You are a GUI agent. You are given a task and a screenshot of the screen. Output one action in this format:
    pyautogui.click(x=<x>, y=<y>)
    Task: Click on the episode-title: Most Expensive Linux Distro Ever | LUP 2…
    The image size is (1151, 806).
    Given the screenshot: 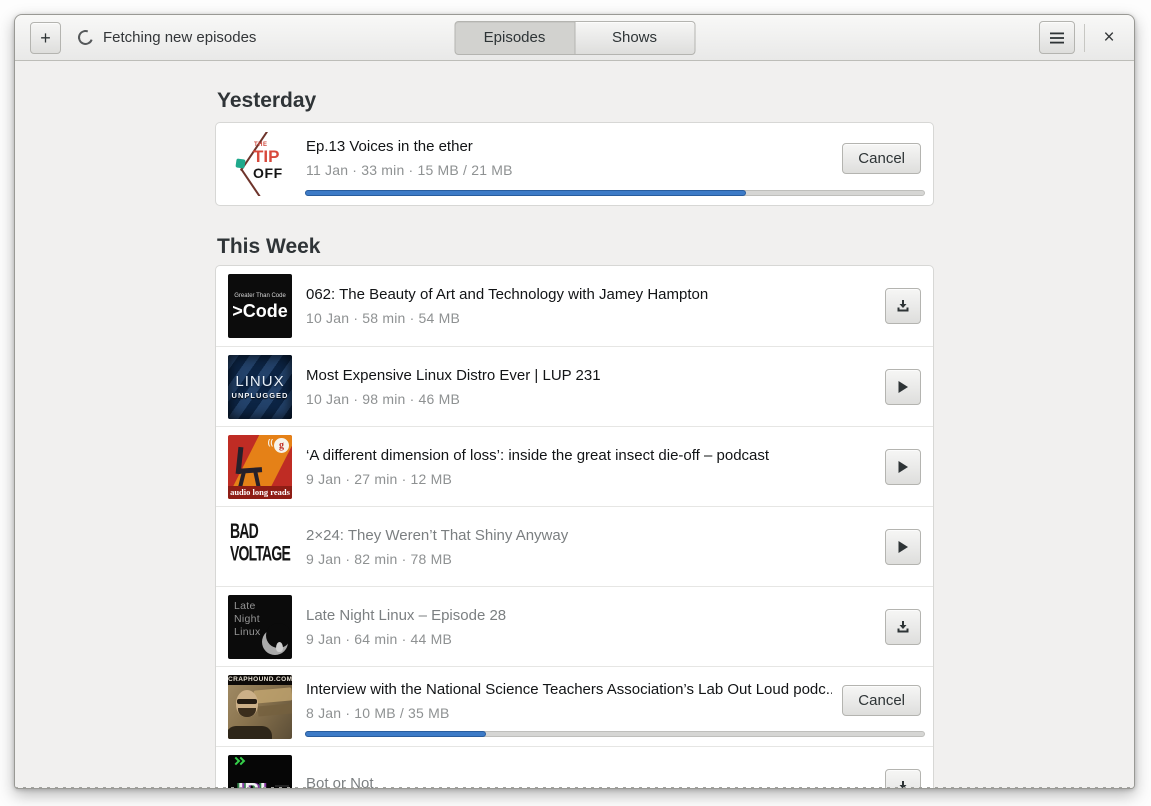 What is the action you would take?
    pyautogui.click(x=453, y=375)
    